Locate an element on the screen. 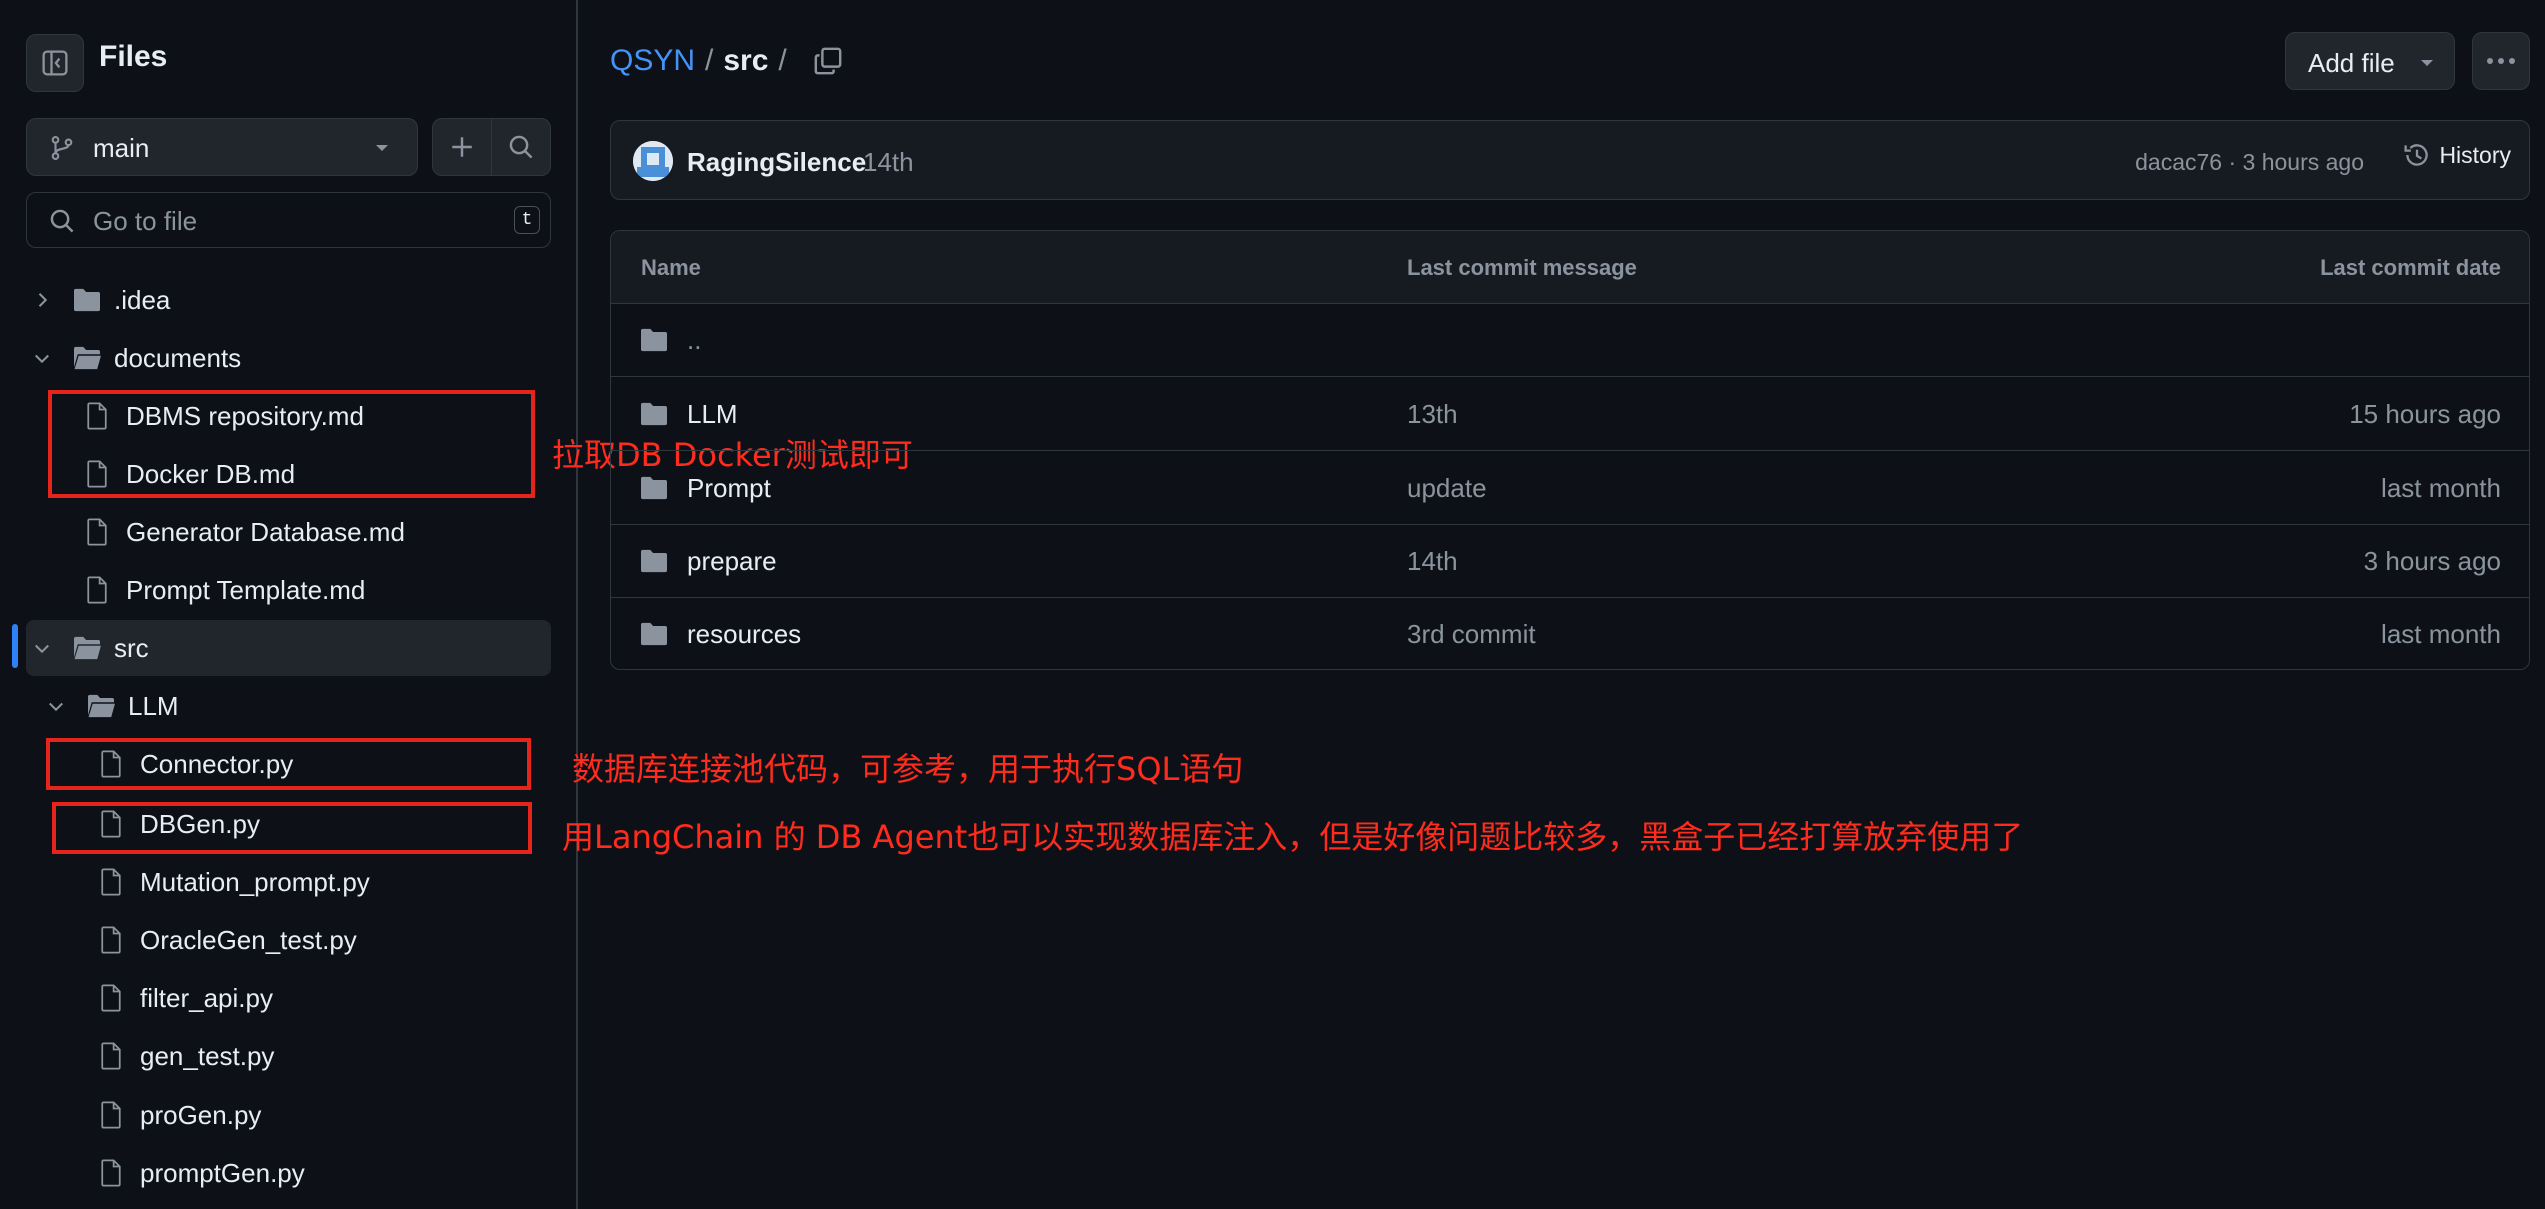  tree-item-prompt-template: Prompt Template.md is located at coordinates (288, 590).